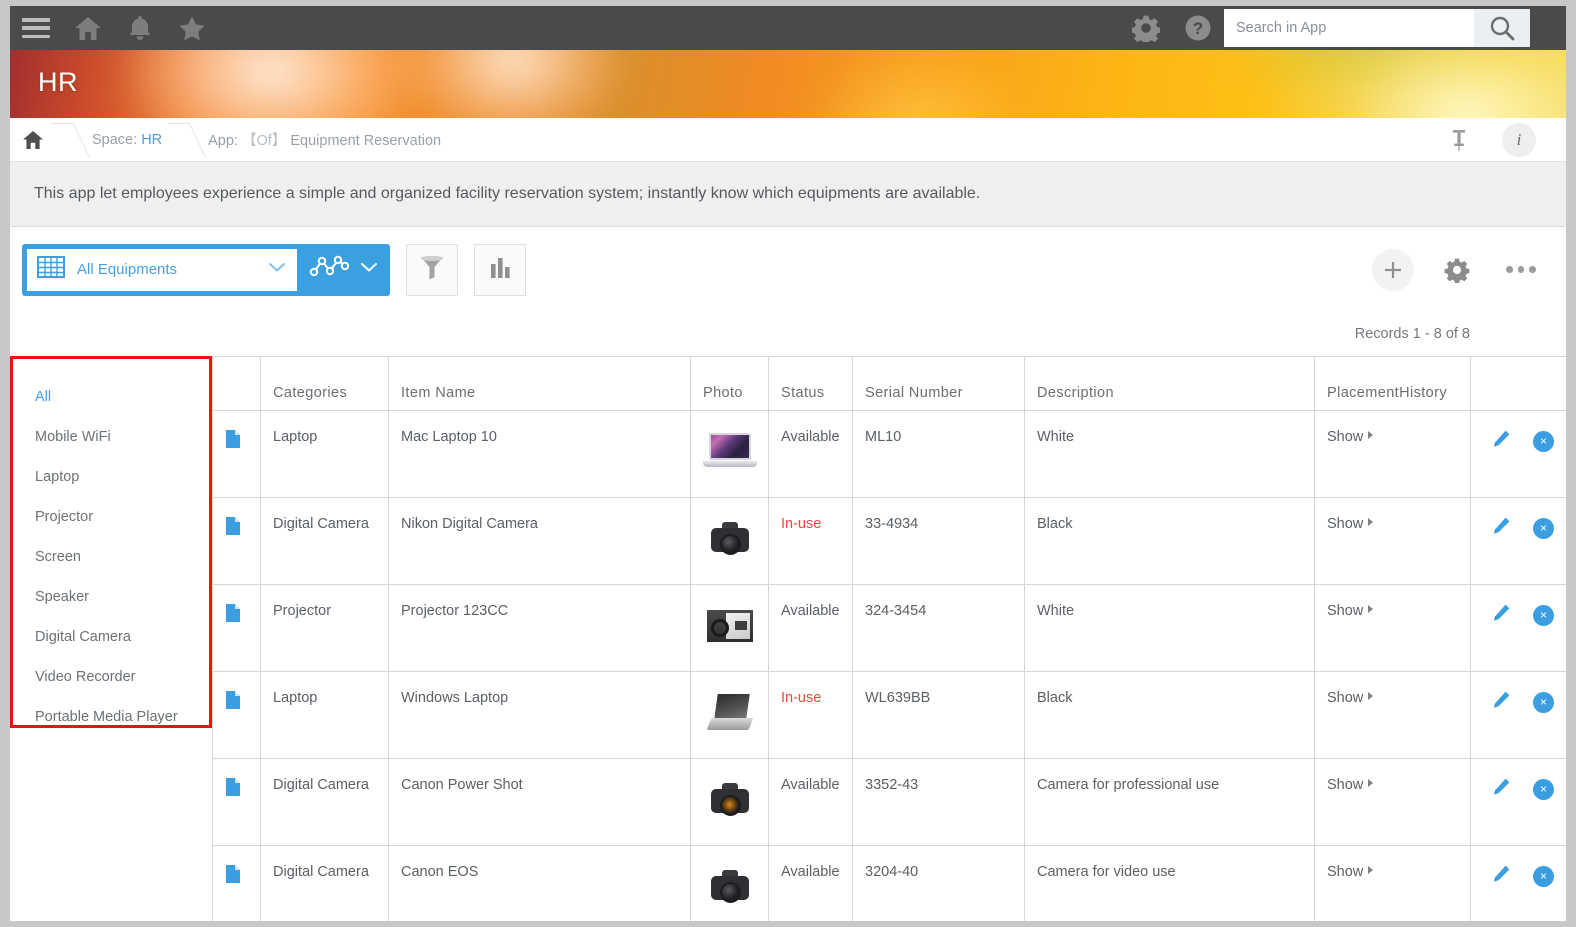 The width and height of the screenshot is (1576, 927). Describe the element at coordinates (111, 477) in the screenshot. I see `sidebar-item-laptop: Laptop` at that location.